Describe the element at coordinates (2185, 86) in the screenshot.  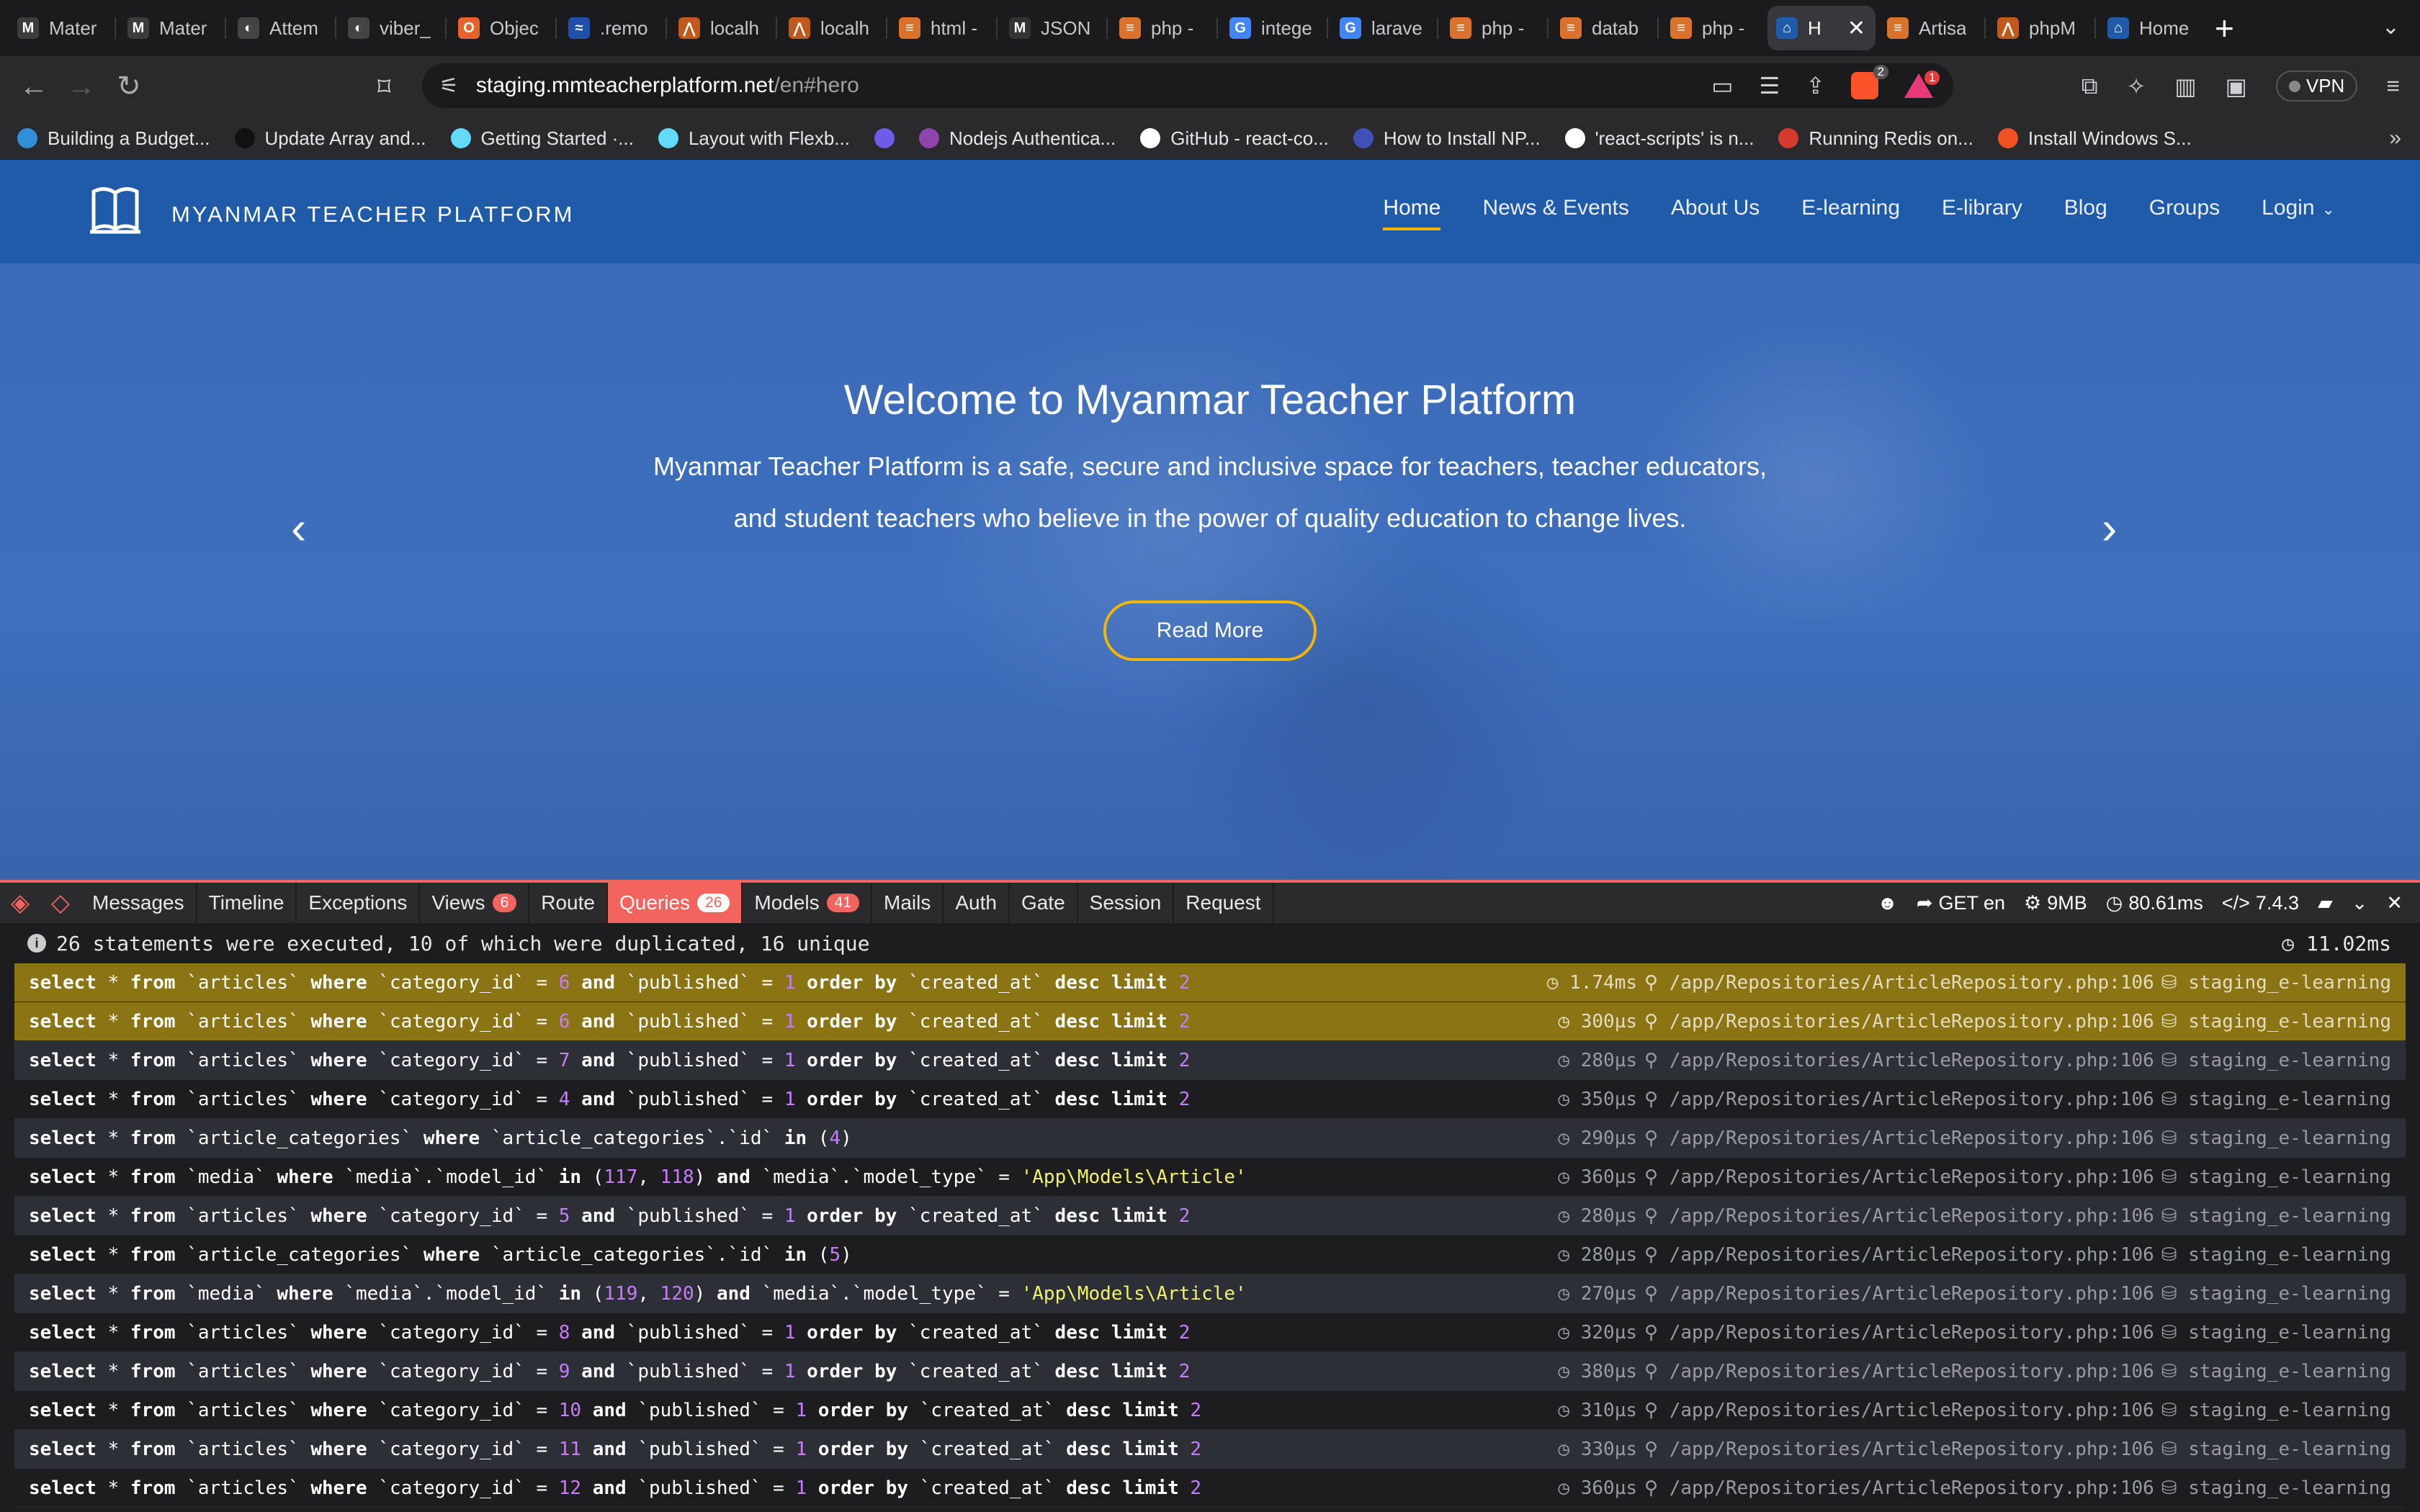
I see `sidebar-icon: ▥` at that location.